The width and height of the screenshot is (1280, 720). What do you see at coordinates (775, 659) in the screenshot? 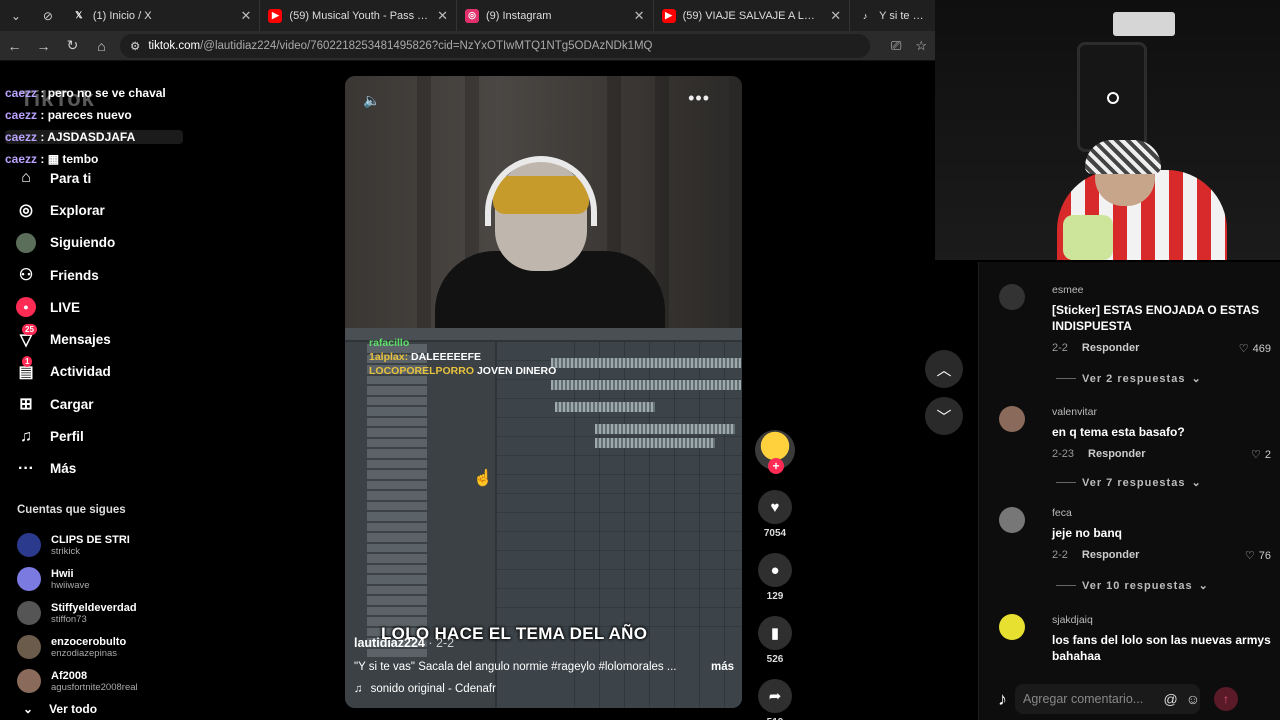
I see `save-count: 526` at bounding box center [775, 659].